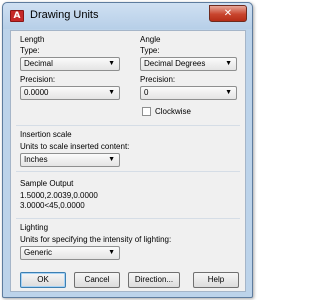 The width and height of the screenshot is (320, 300). I want to click on length-type-select: Decimal ▼, so click(70, 64).